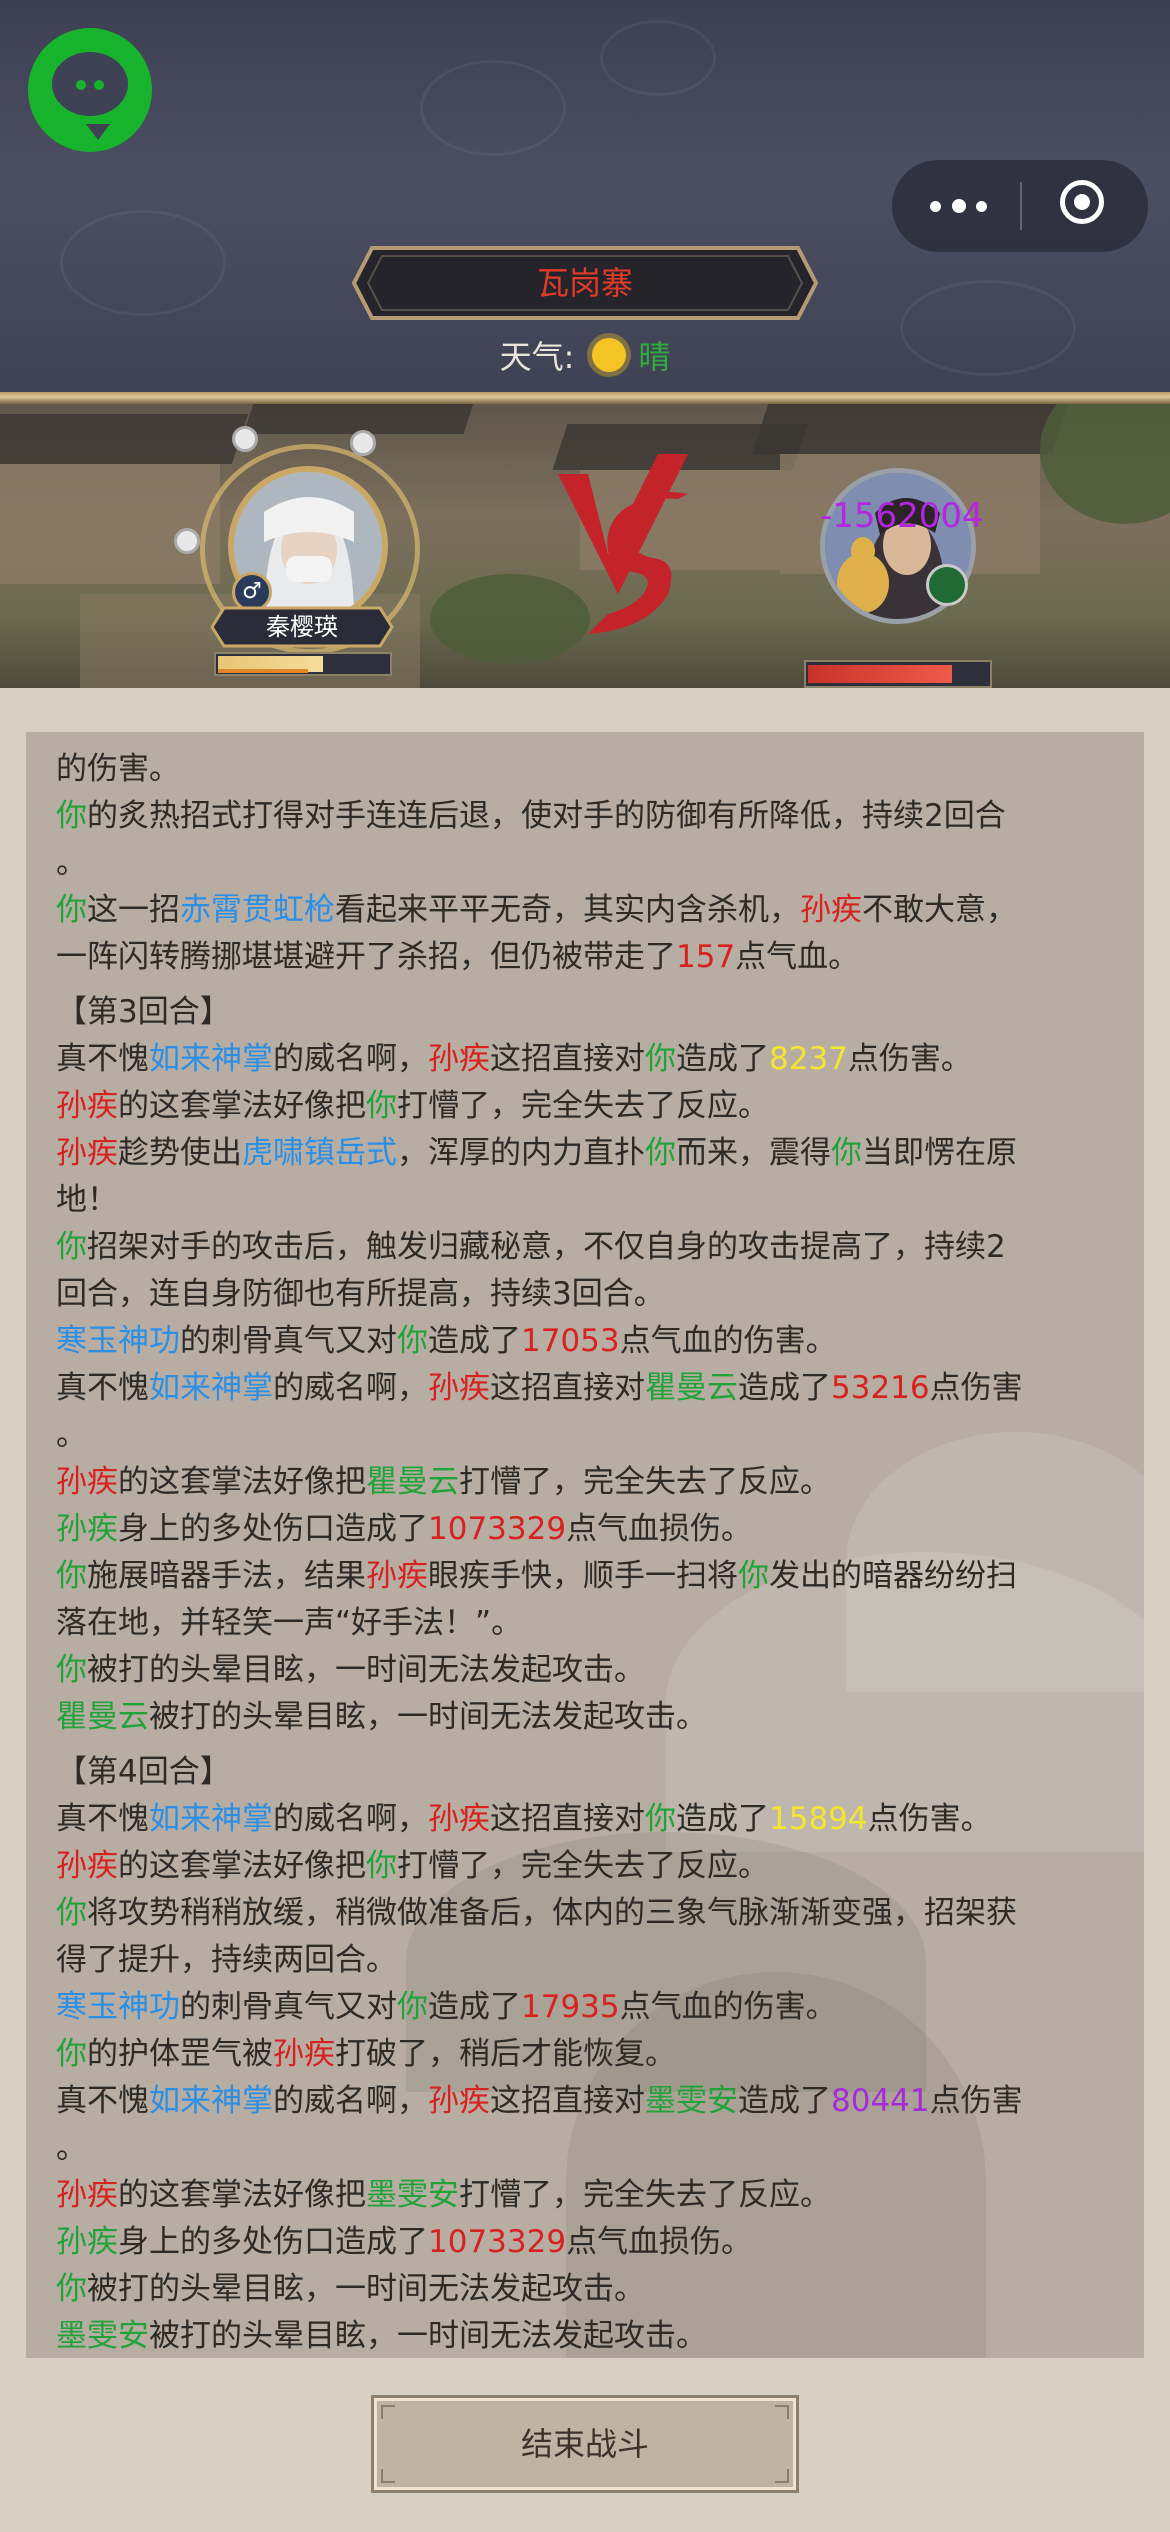  Describe the element at coordinates (505, 2054) in the screenshot. I see `log-text: 打破了，稍后才能恢复。` at that location.